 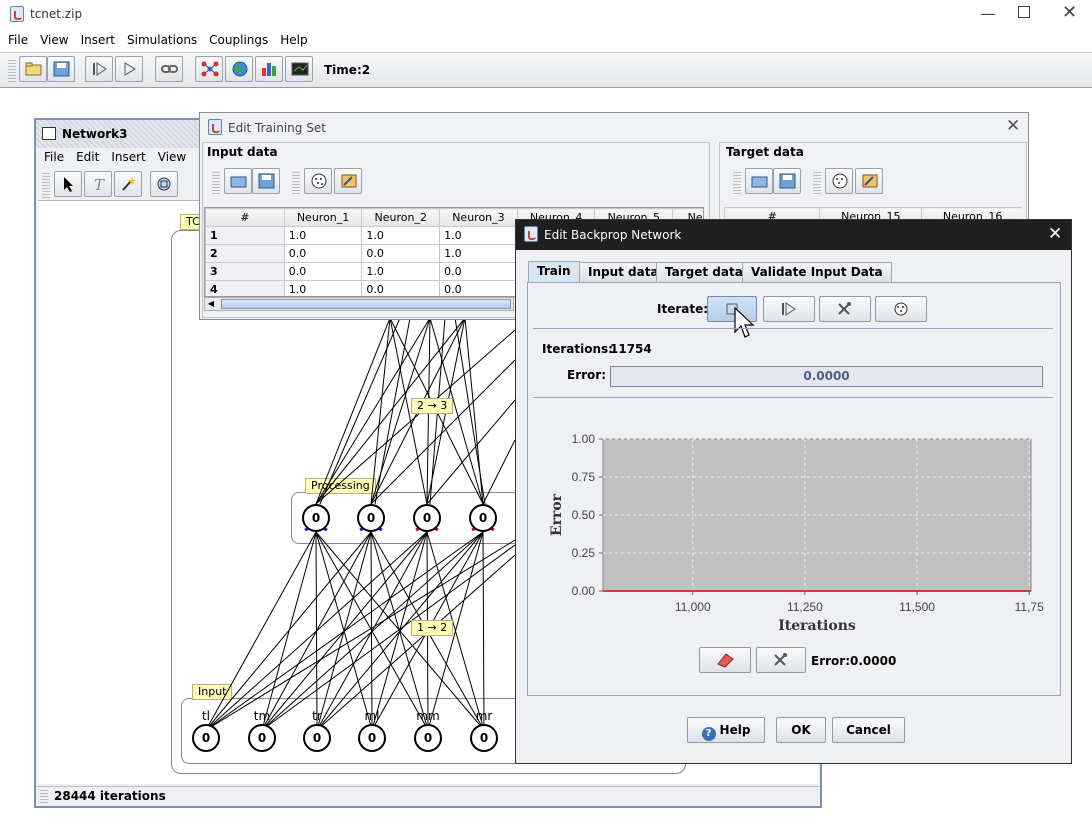 What do you see at coordinates (586, 375) in the screenshot?
I see `error-label: Error:` at bounding box center [586, 375].